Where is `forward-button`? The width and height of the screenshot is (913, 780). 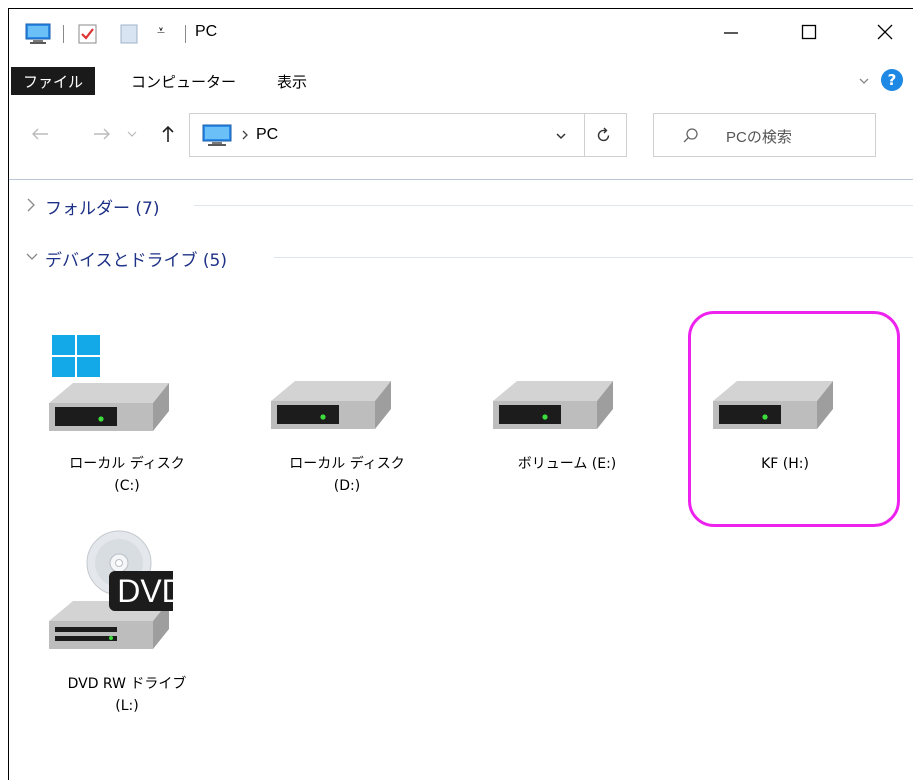 forward-button is located at coordinates (102, 134).